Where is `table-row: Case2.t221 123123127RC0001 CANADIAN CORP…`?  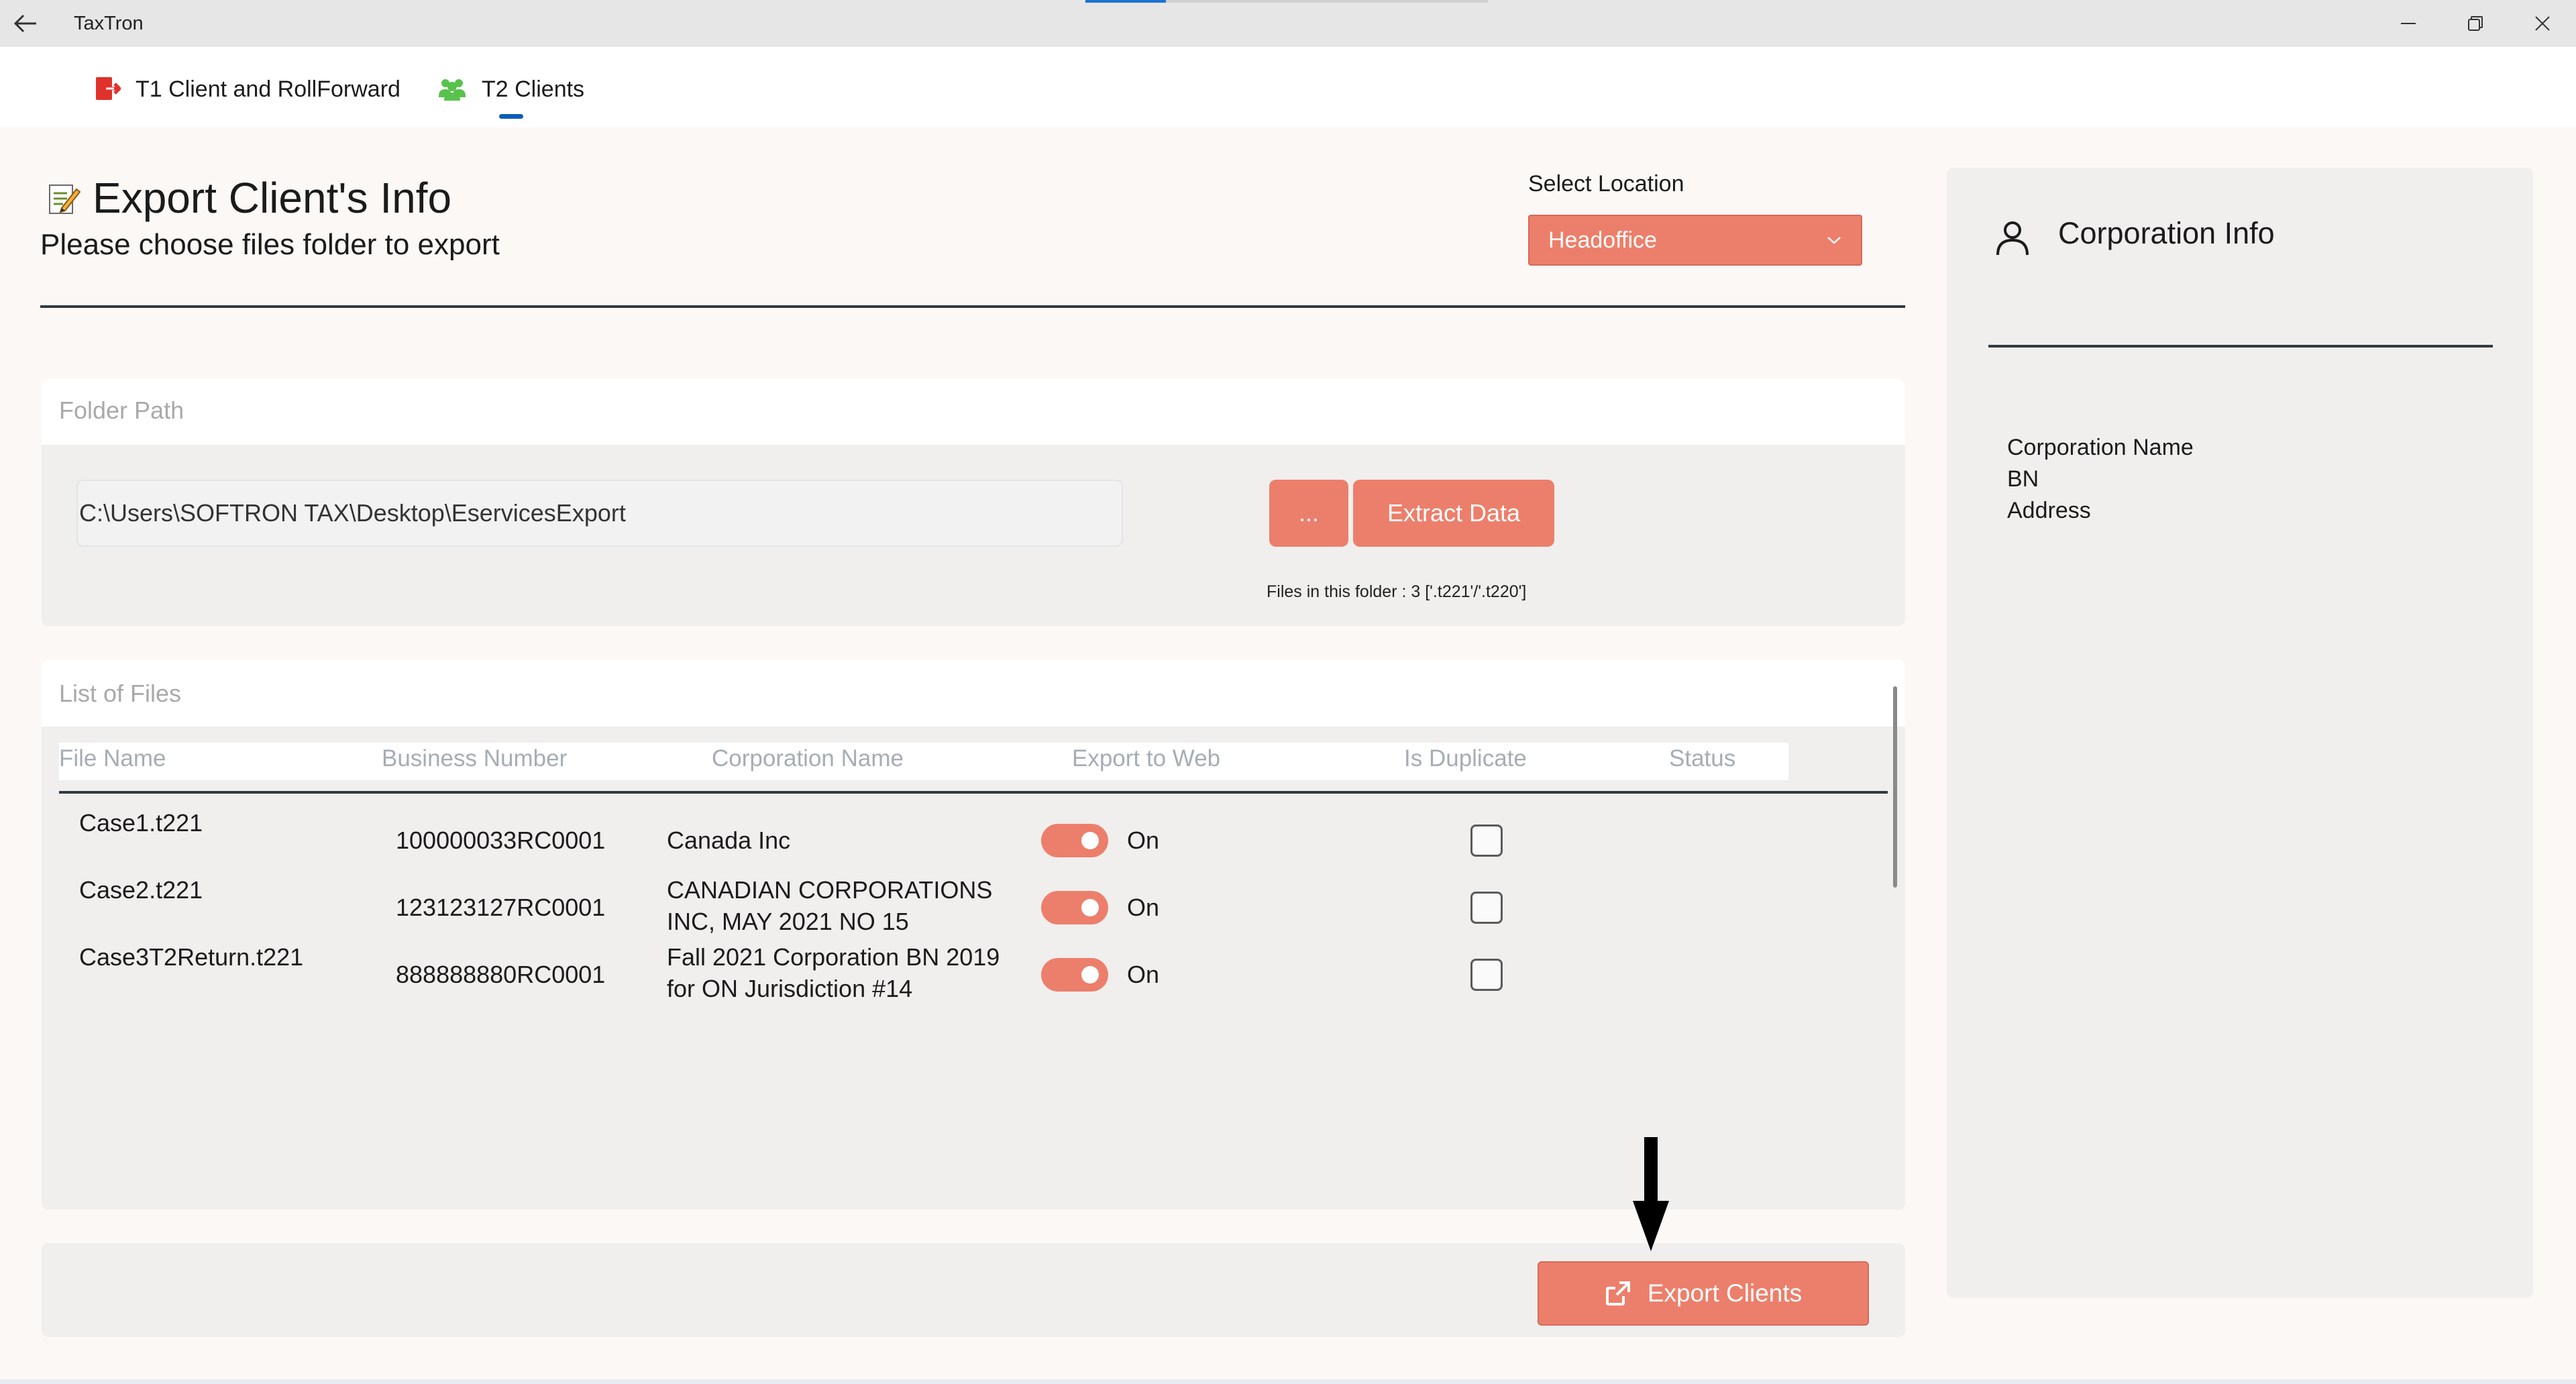 table-row: Case2.t221 123123127RC0001 CANADIAN CORP… is located at coordinates (970, 907).